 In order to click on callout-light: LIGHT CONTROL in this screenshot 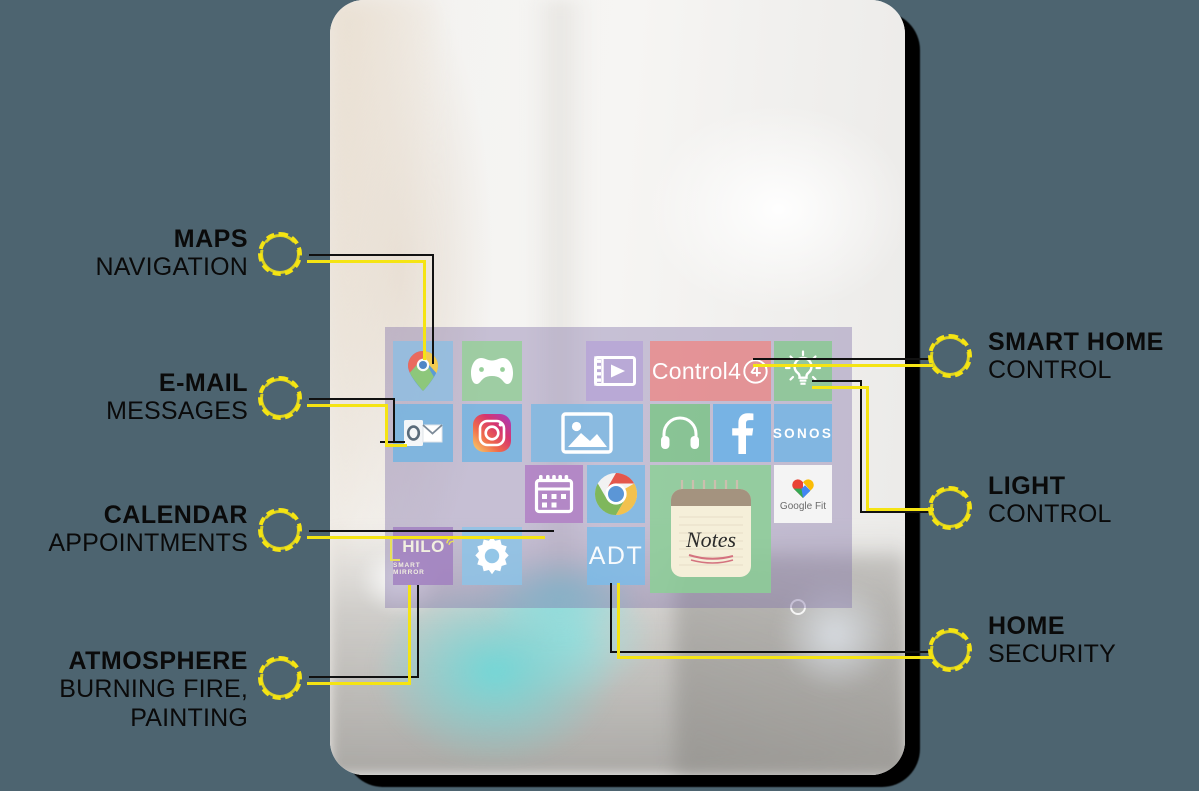, I will do `click(1093, 501)`.